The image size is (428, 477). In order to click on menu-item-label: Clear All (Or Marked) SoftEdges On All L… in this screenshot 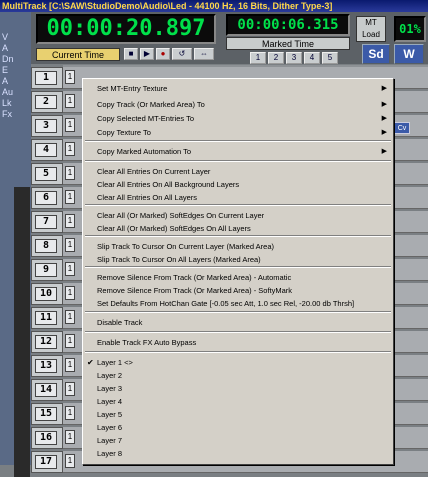, I will do `click(174, 228)`.